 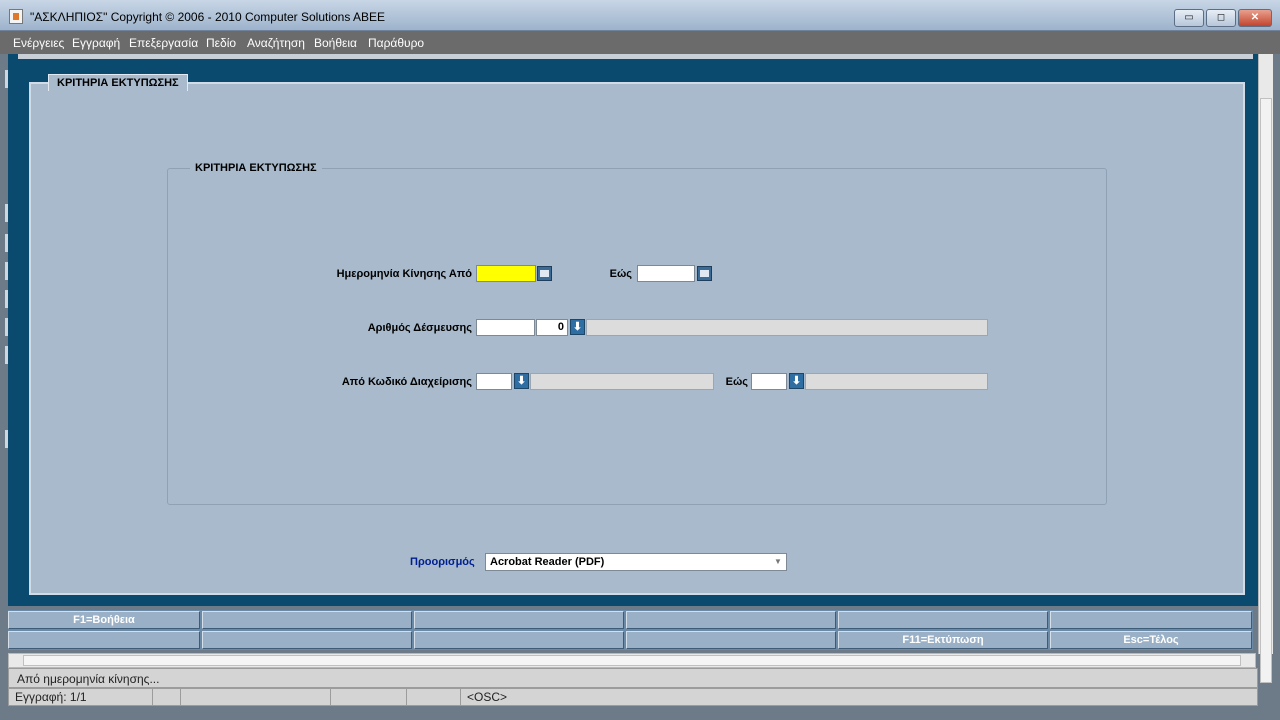 What do you see at coordinates (1151, 640) in the screenshot?
I see `esc-exit-button: Esc=Τέλος` at bounding box center [1151, 640].